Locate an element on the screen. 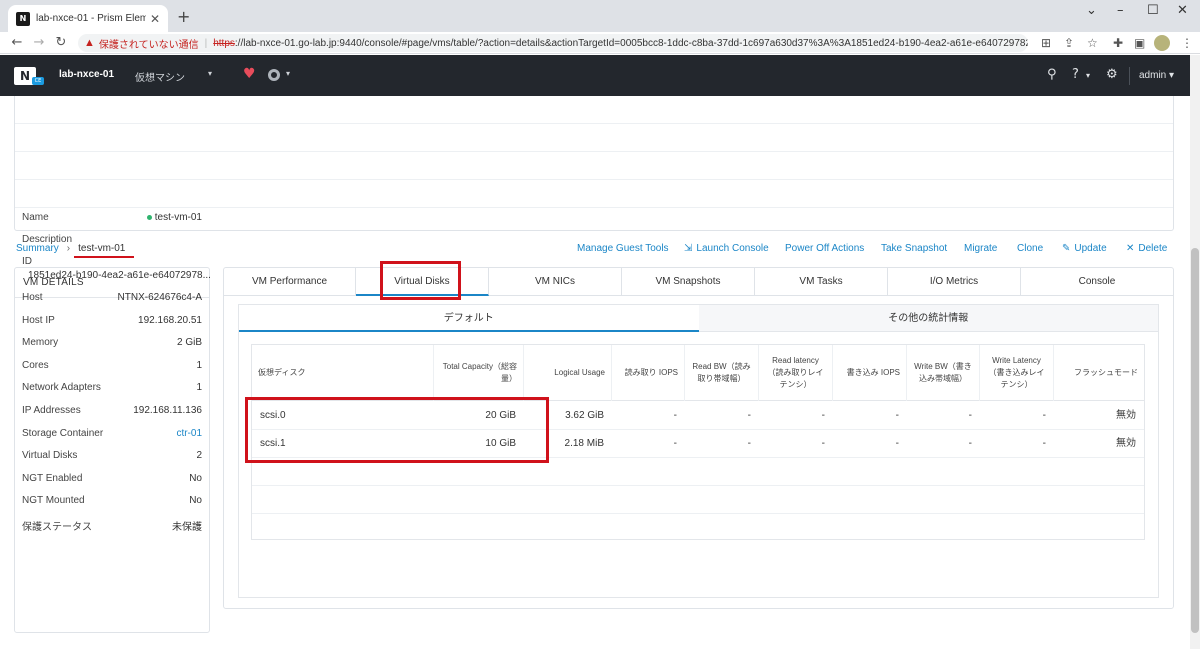  bookmark-star-icon: ☆ is located at coordinates (1092, 43).